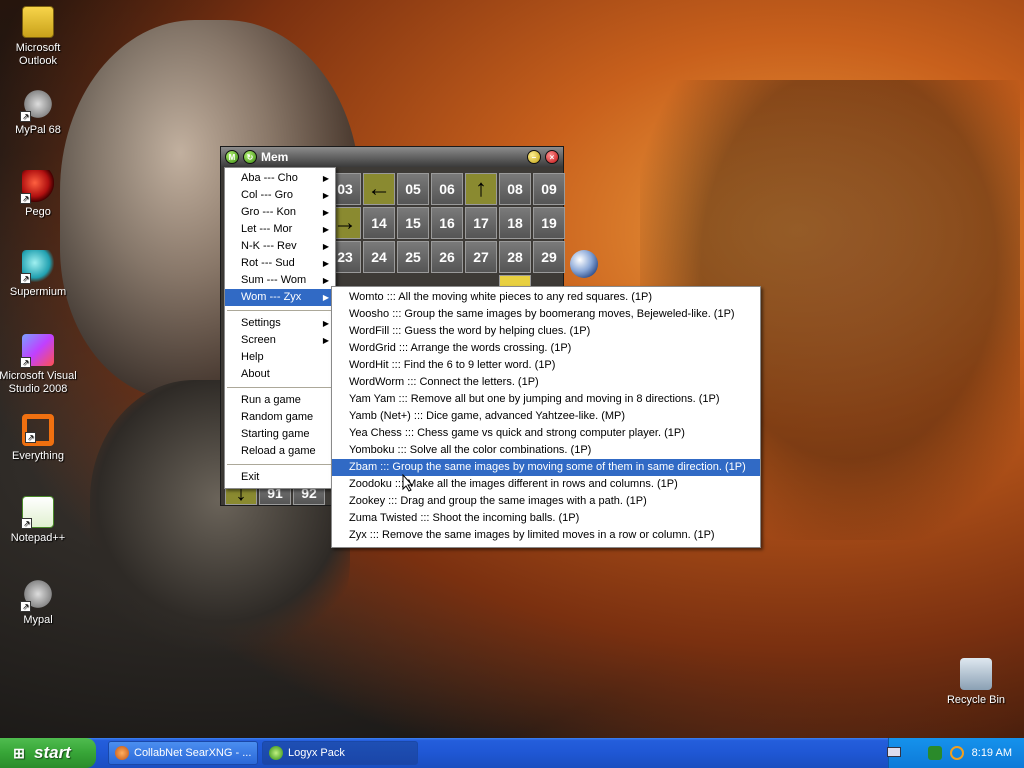 Image resolution: width=1024 pixels, height=768 pixels. Describe the element at coordinates (38, 292) in the screenshot. I see `desktop-icon-label: Supermium` at that location.